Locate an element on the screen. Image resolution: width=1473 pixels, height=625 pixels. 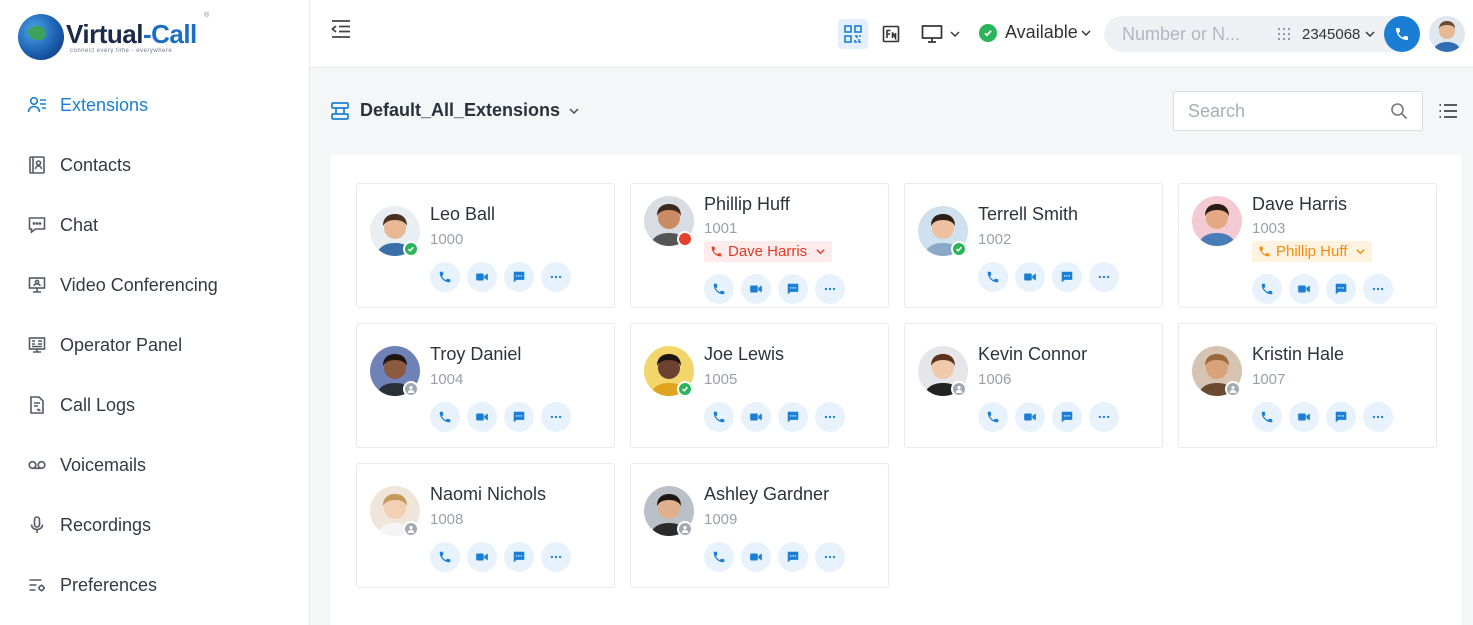
search-input is located at coordinates (1283, 111).